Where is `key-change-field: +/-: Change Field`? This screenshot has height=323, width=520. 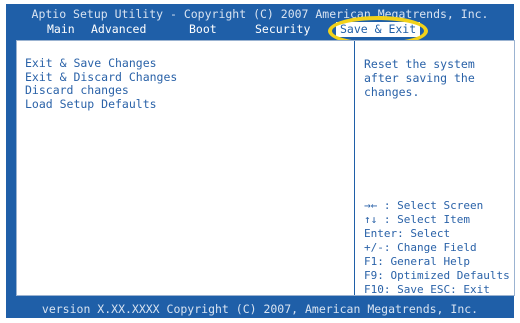
key-change-field: +/-: Change Field is located at coordinates (420, 247).